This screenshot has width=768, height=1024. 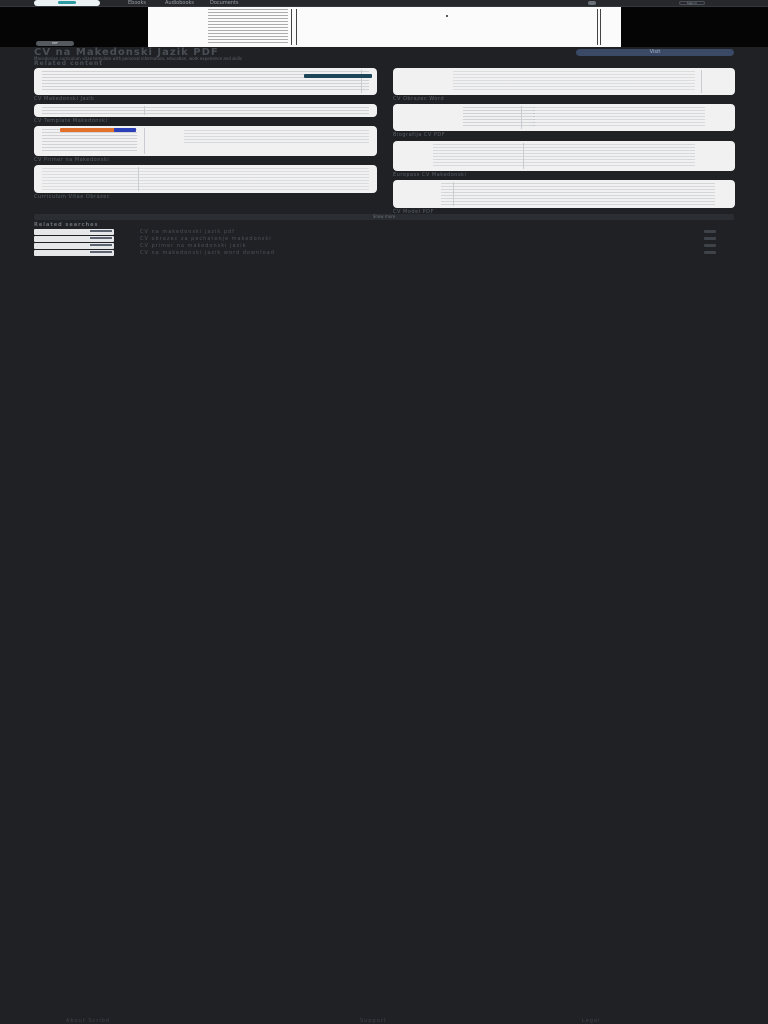 What do you see at coordinates (591, 1021) in the screenshot?
I see `footer-link-legal: Legal` at bounding box center [591, 1021].